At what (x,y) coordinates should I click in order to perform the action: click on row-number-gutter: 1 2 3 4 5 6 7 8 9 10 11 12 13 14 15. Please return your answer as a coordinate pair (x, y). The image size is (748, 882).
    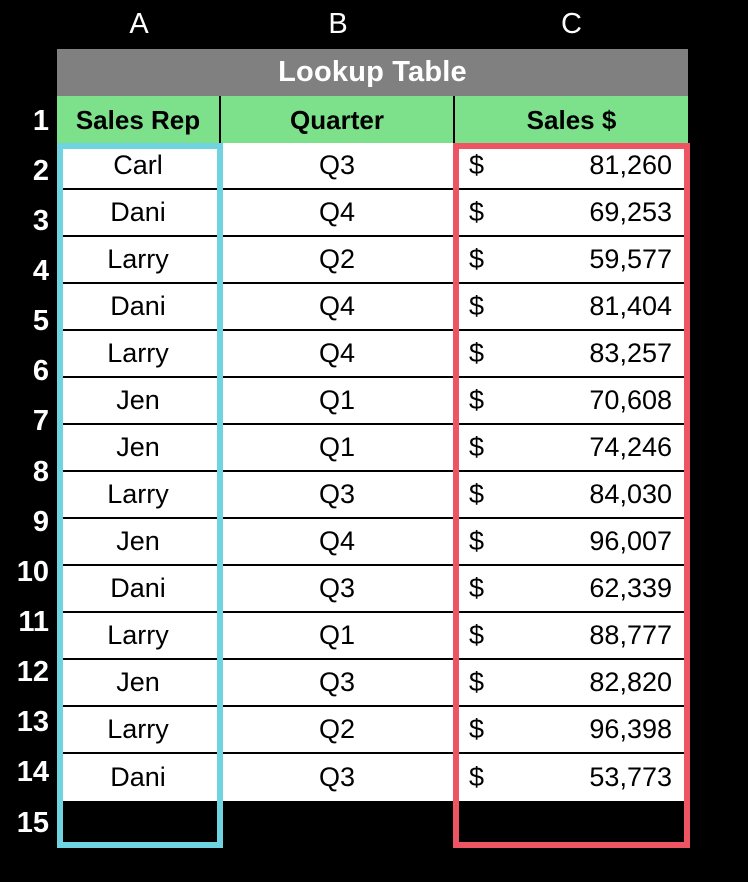
    Looking at the image, I should click on (26, 472).